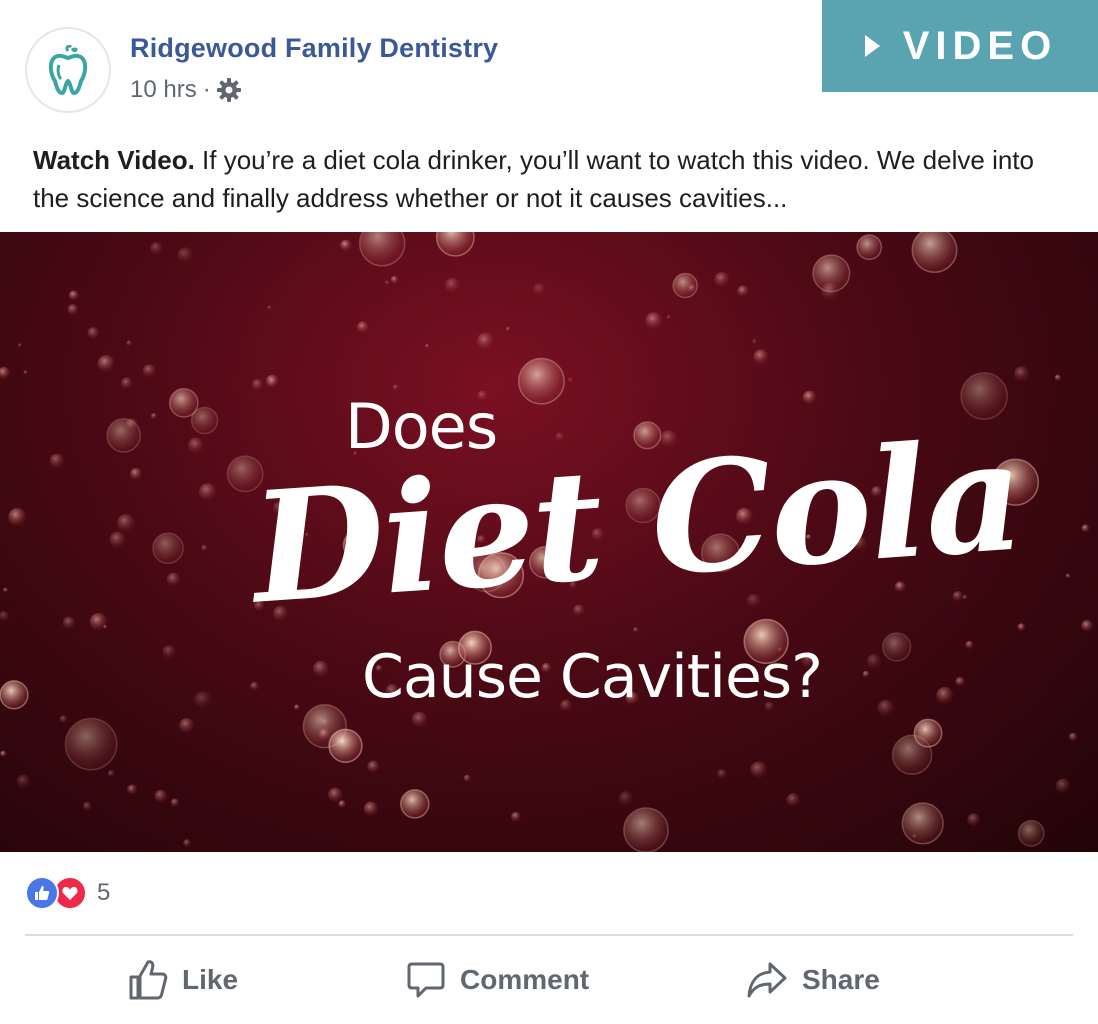 The height and width of the screenshot is (1024, 1098). Describe the element at coordinates (767, 980) in the screenshot. I see `share-arrow-icon` at that location.